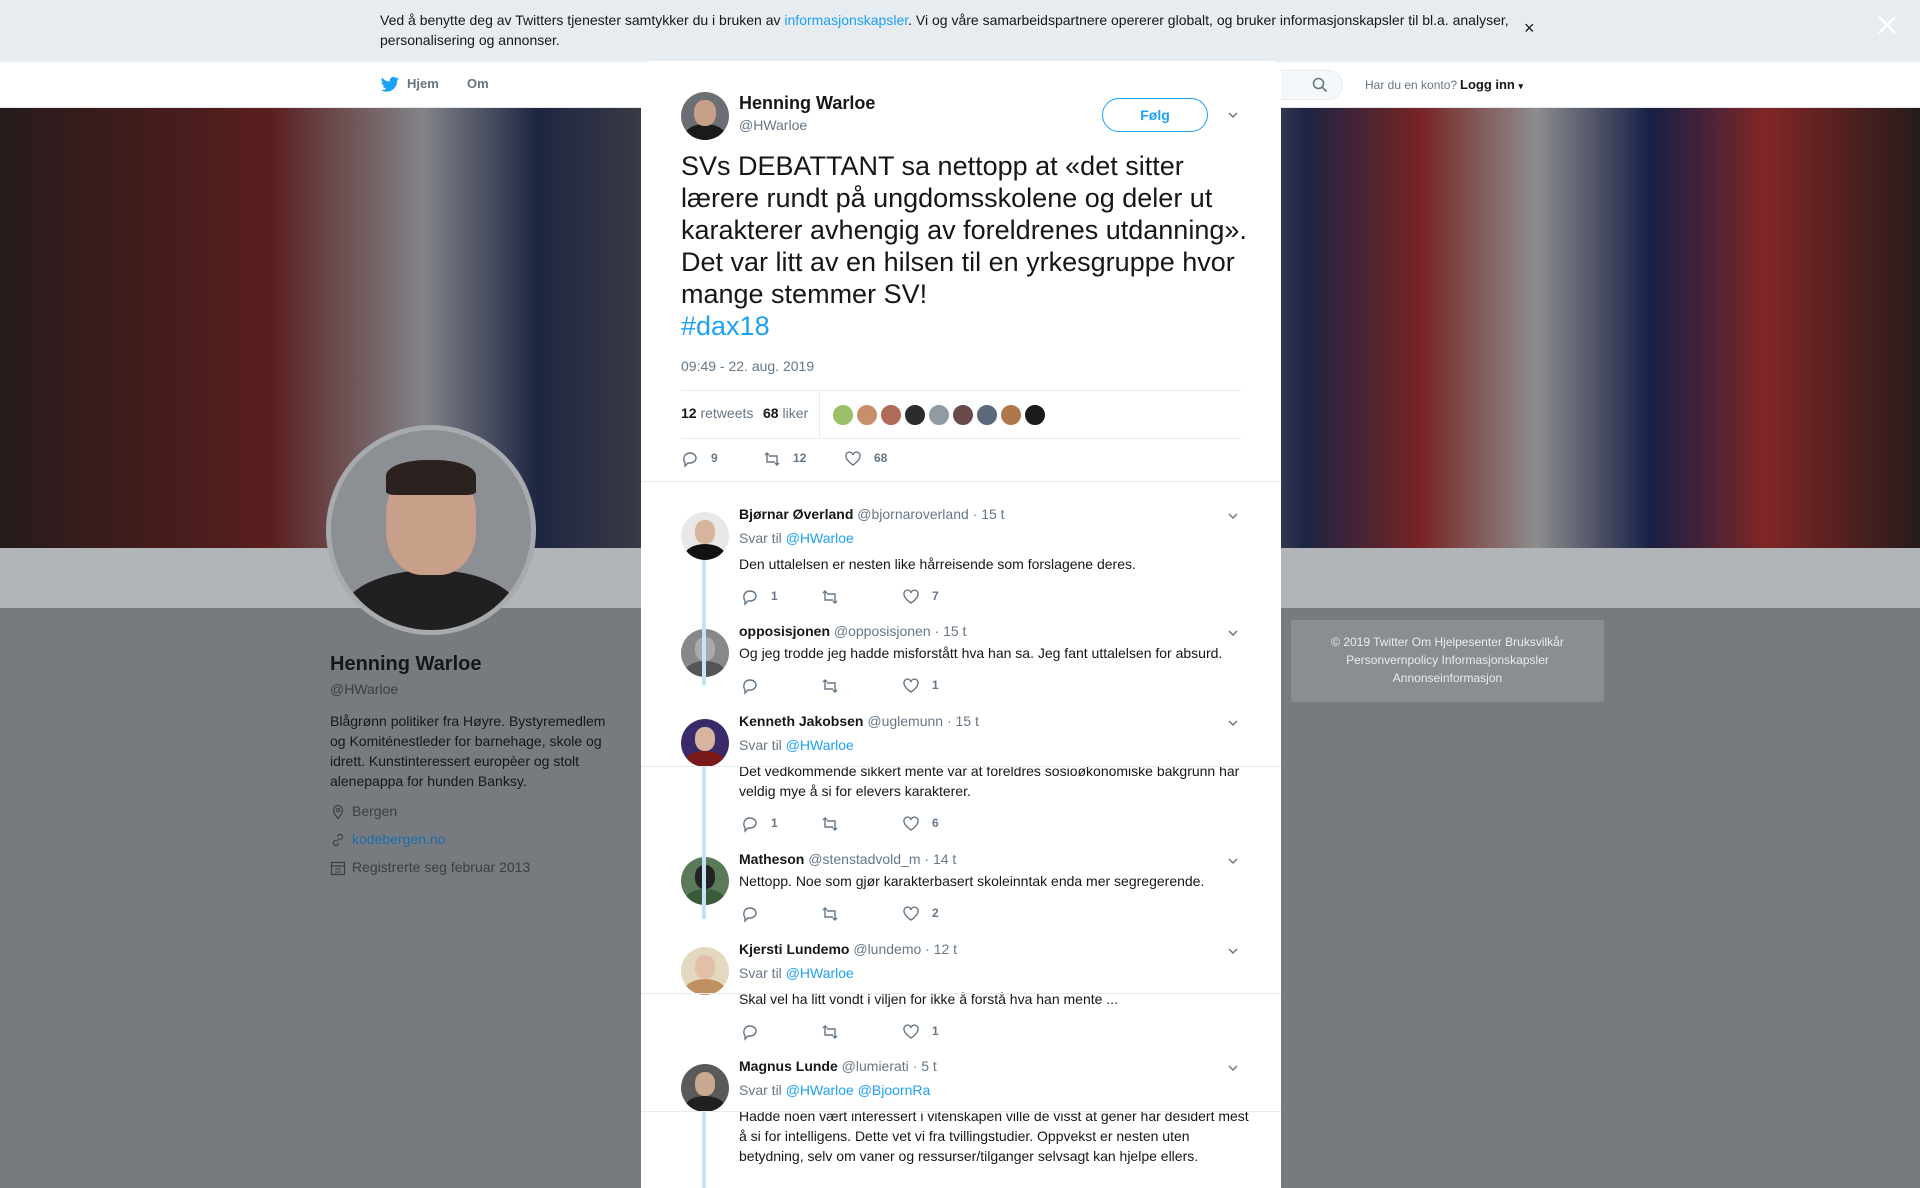  What do you see at coordinates (935, 913) in the screenshot?
I see `like-count: 2` at bounding box center [935, 913].